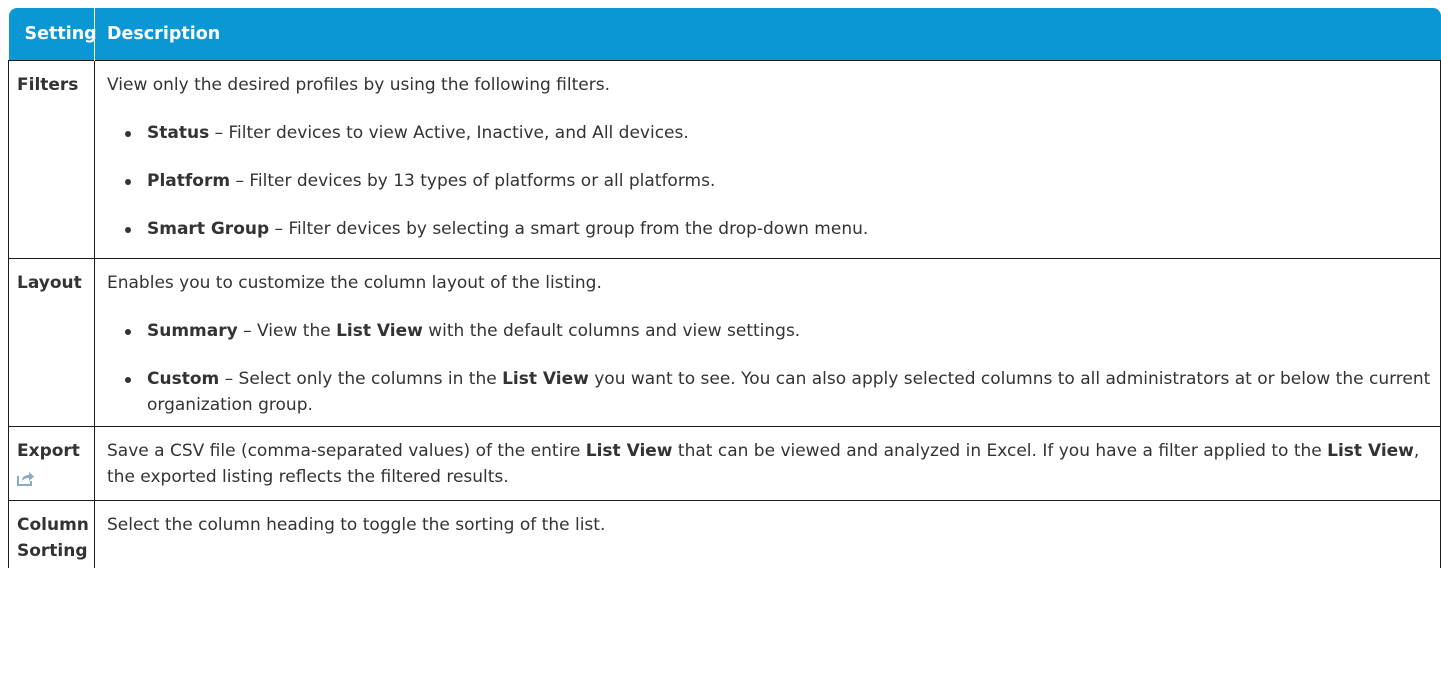 This screenshot has height=689, width=1441. Describe the element at coordinates (51, 342) in the screenshot. I see `setting-layout: Layout` at that location.